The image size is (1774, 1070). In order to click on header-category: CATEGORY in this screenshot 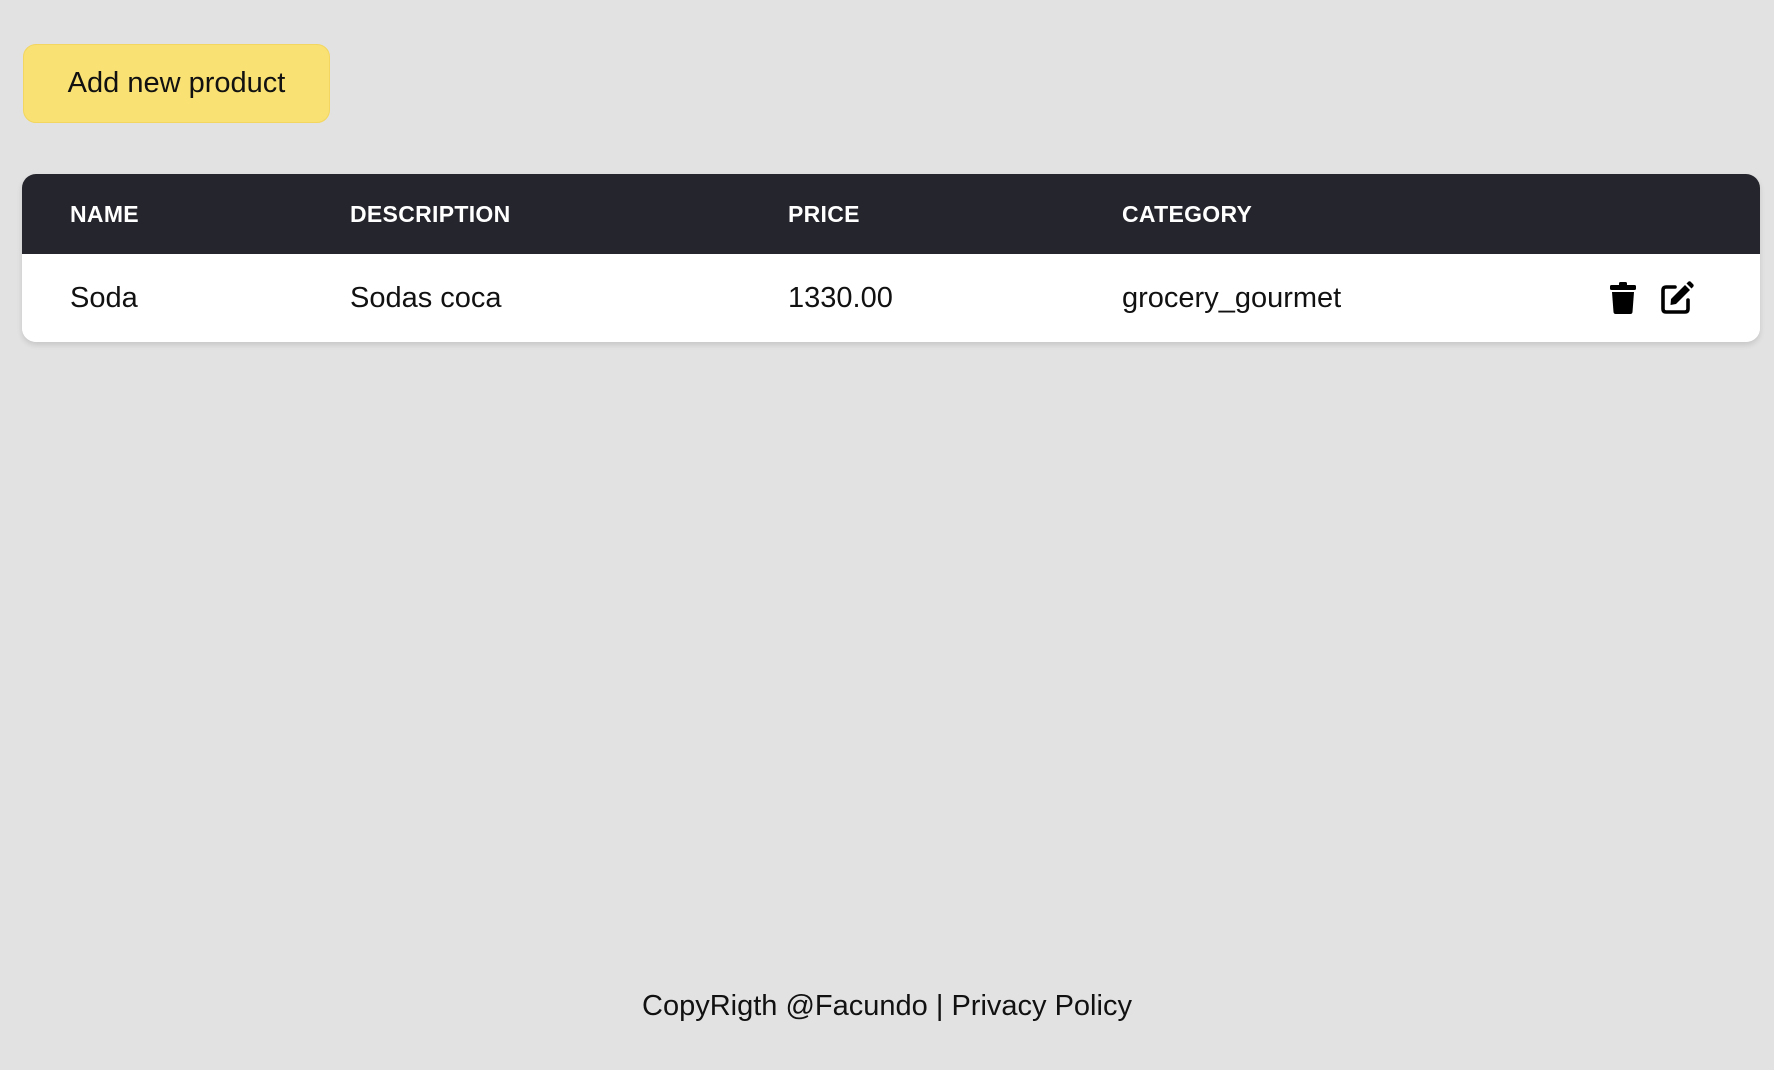, I will do `click(1187, 214)`.